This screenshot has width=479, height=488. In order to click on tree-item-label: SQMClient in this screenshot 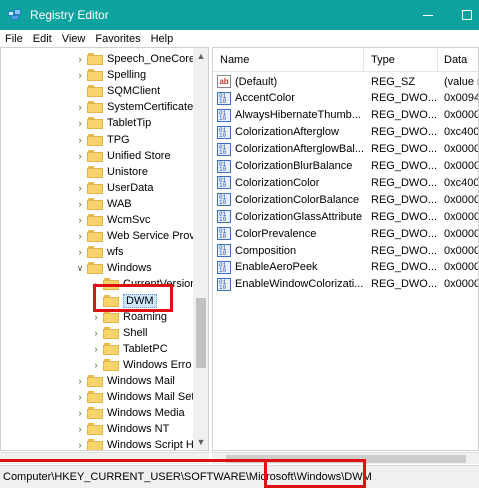, I will do `click(134, 91)`.